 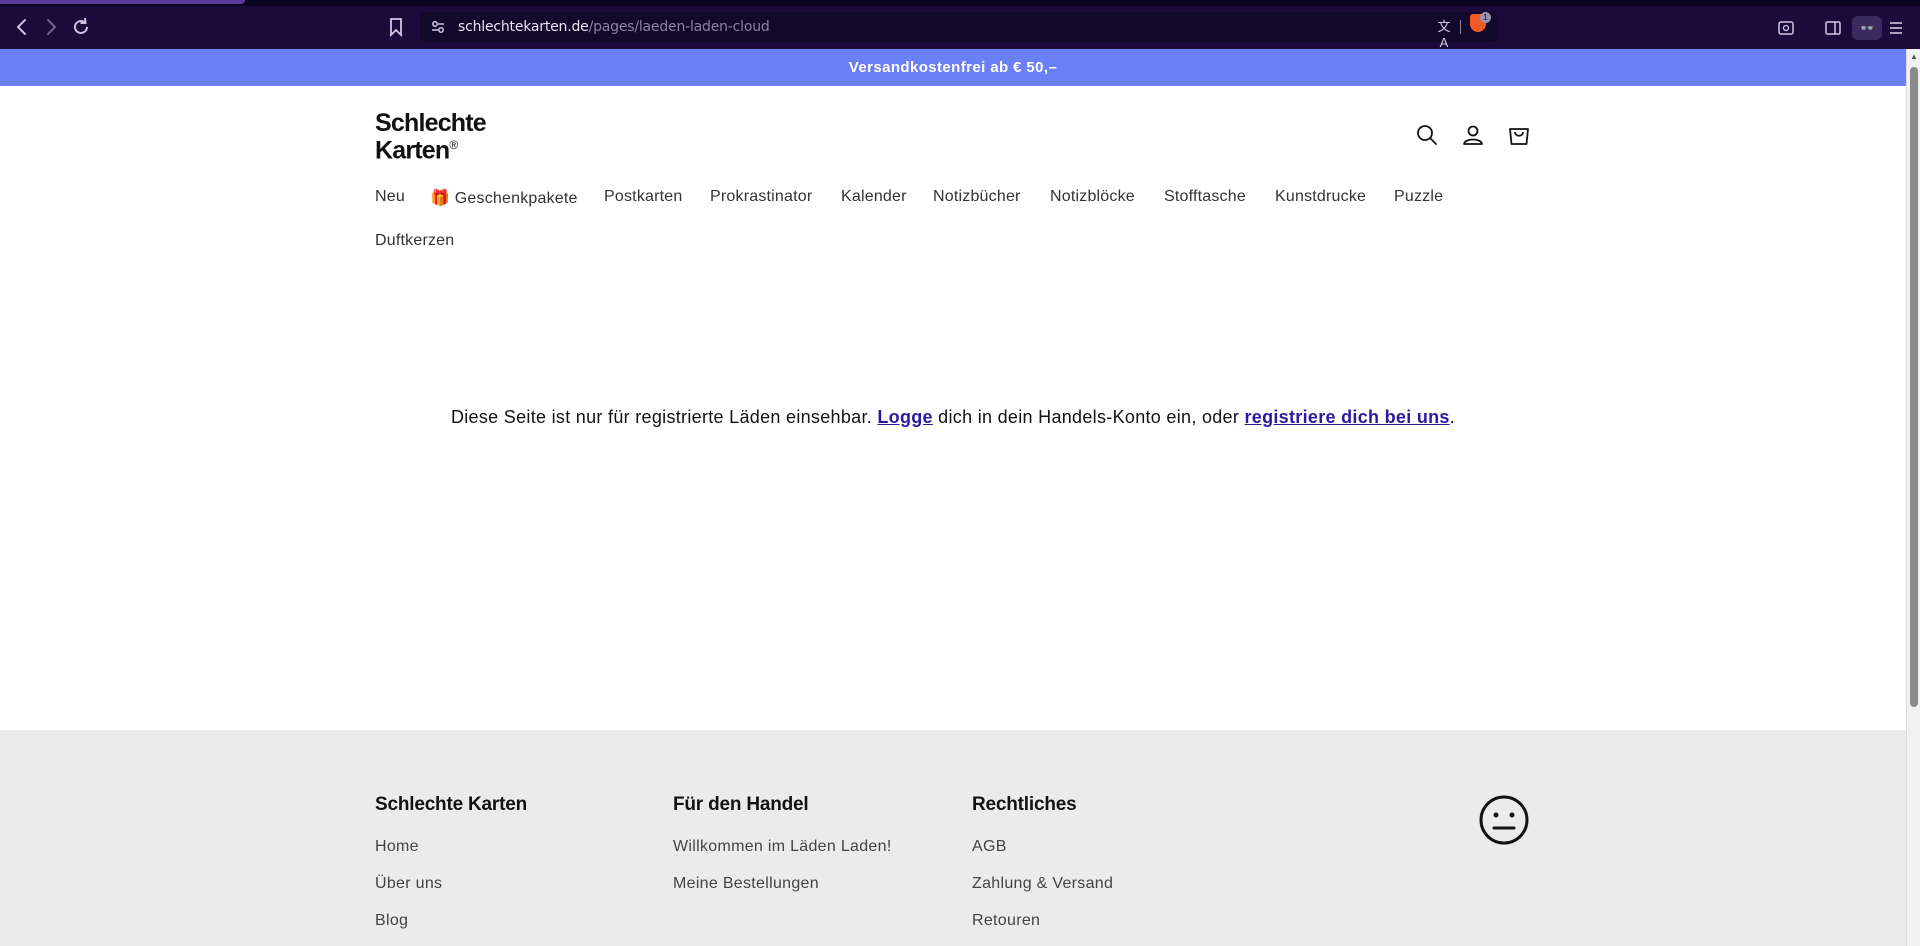 I want to click on nav-item-kunstdrucke: Kunstdrucke, so click(x=1320, y=197).